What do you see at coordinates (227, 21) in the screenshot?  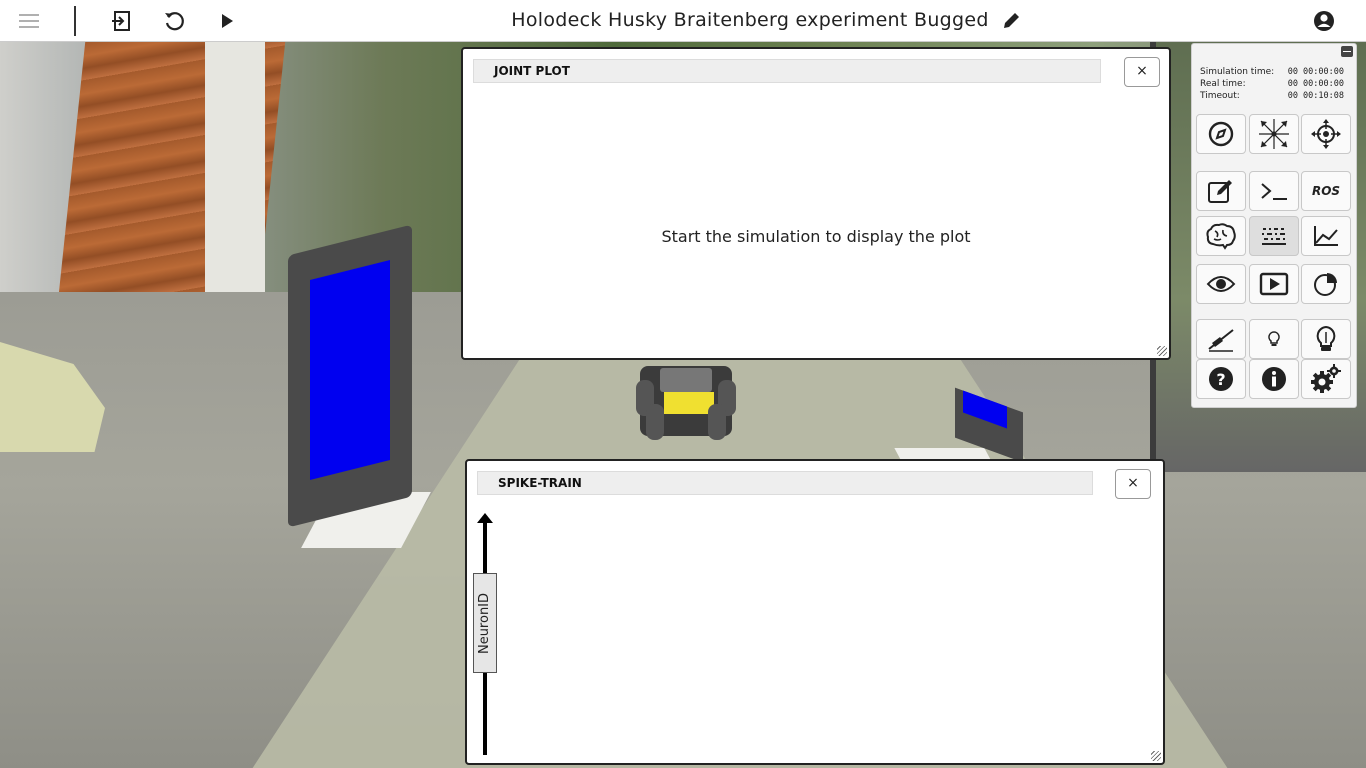 I see `play-icon` at bounding box center [227, 21].